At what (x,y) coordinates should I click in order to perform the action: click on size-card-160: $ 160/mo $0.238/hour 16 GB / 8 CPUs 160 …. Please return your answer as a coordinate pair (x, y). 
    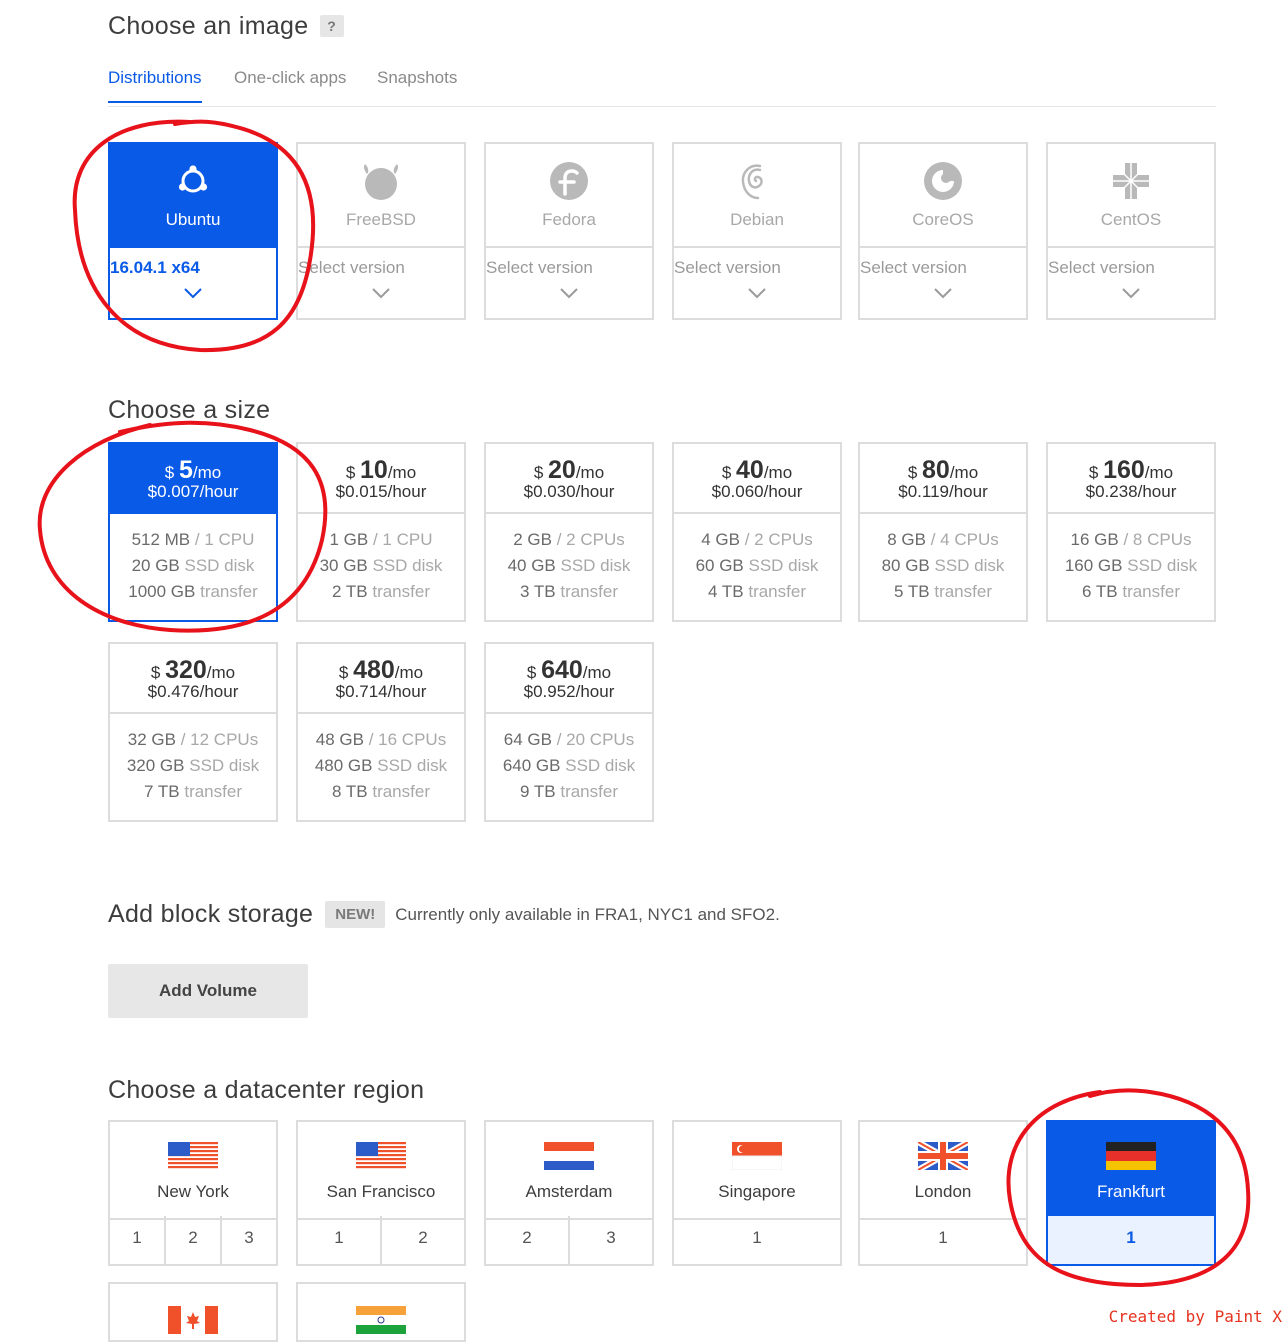
    Looking at the image, I should click on (1131, 532).